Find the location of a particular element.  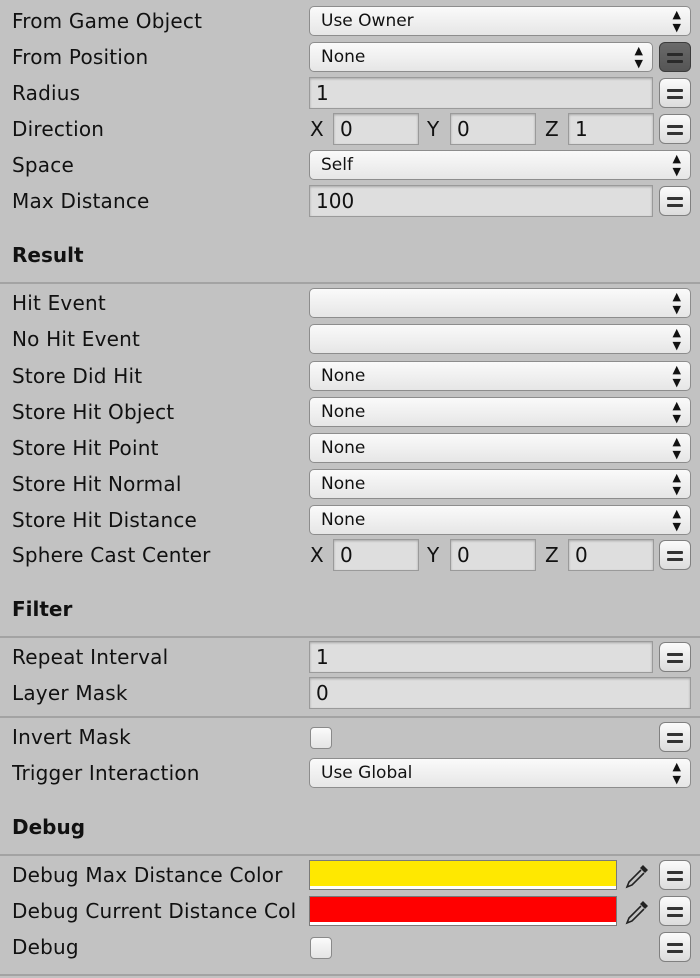

direction-row: Direction X 0 Y 0 Z 1 is located at coordinates (350, 129).